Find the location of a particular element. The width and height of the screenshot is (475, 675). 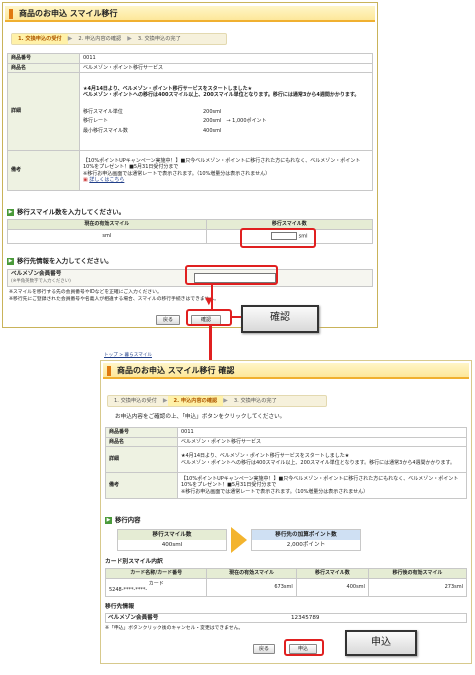

rate: 200sml → 1,000ポイント is located at coordinates (235, 121).